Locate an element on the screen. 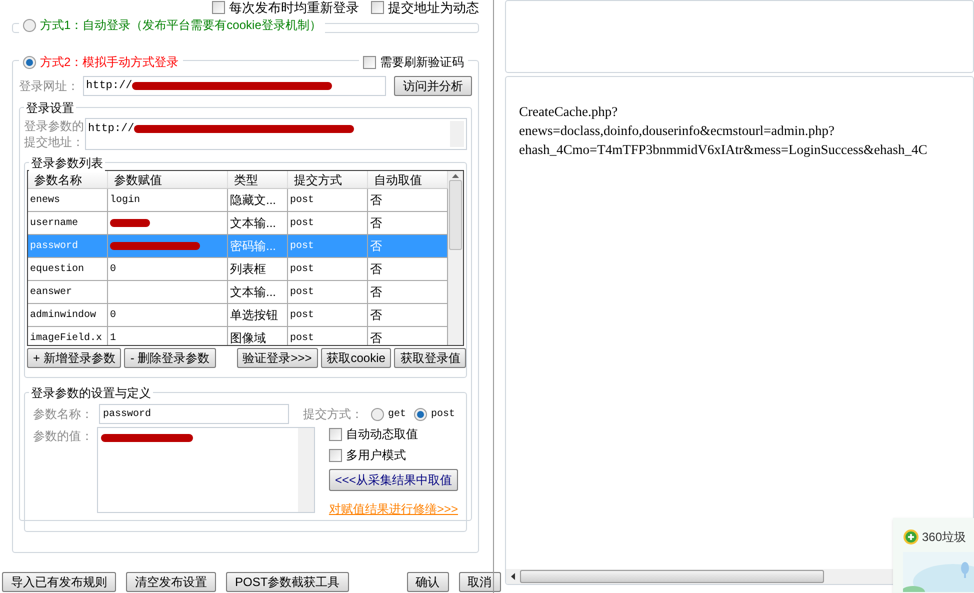  column-header: 参数赋值 is located at coordinates (168, 179).